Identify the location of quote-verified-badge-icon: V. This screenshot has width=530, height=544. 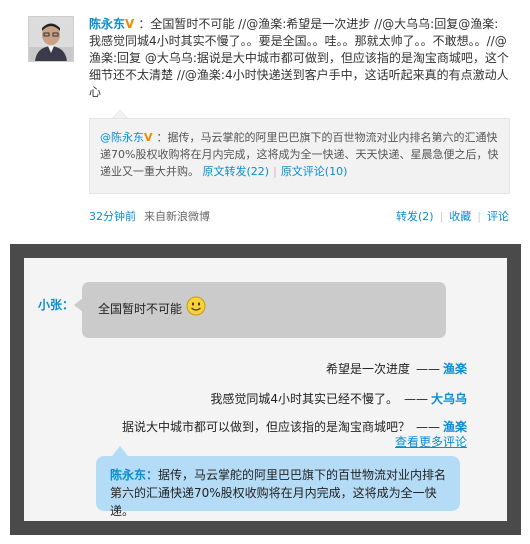
(148, 137).